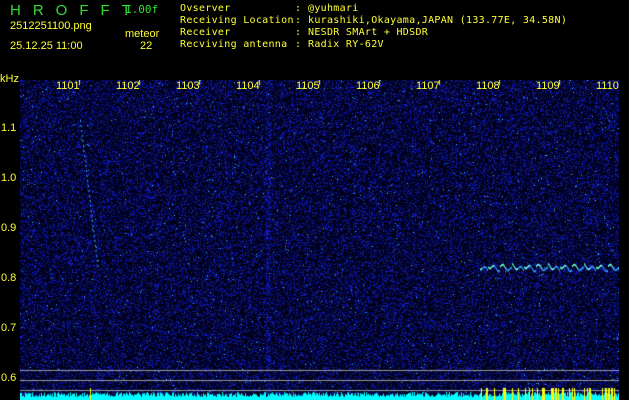 The image size is (629, 400). Describe the element at coordinates (237, 20) in the screenshot. I see `info-label: Receiving Location` at that location.